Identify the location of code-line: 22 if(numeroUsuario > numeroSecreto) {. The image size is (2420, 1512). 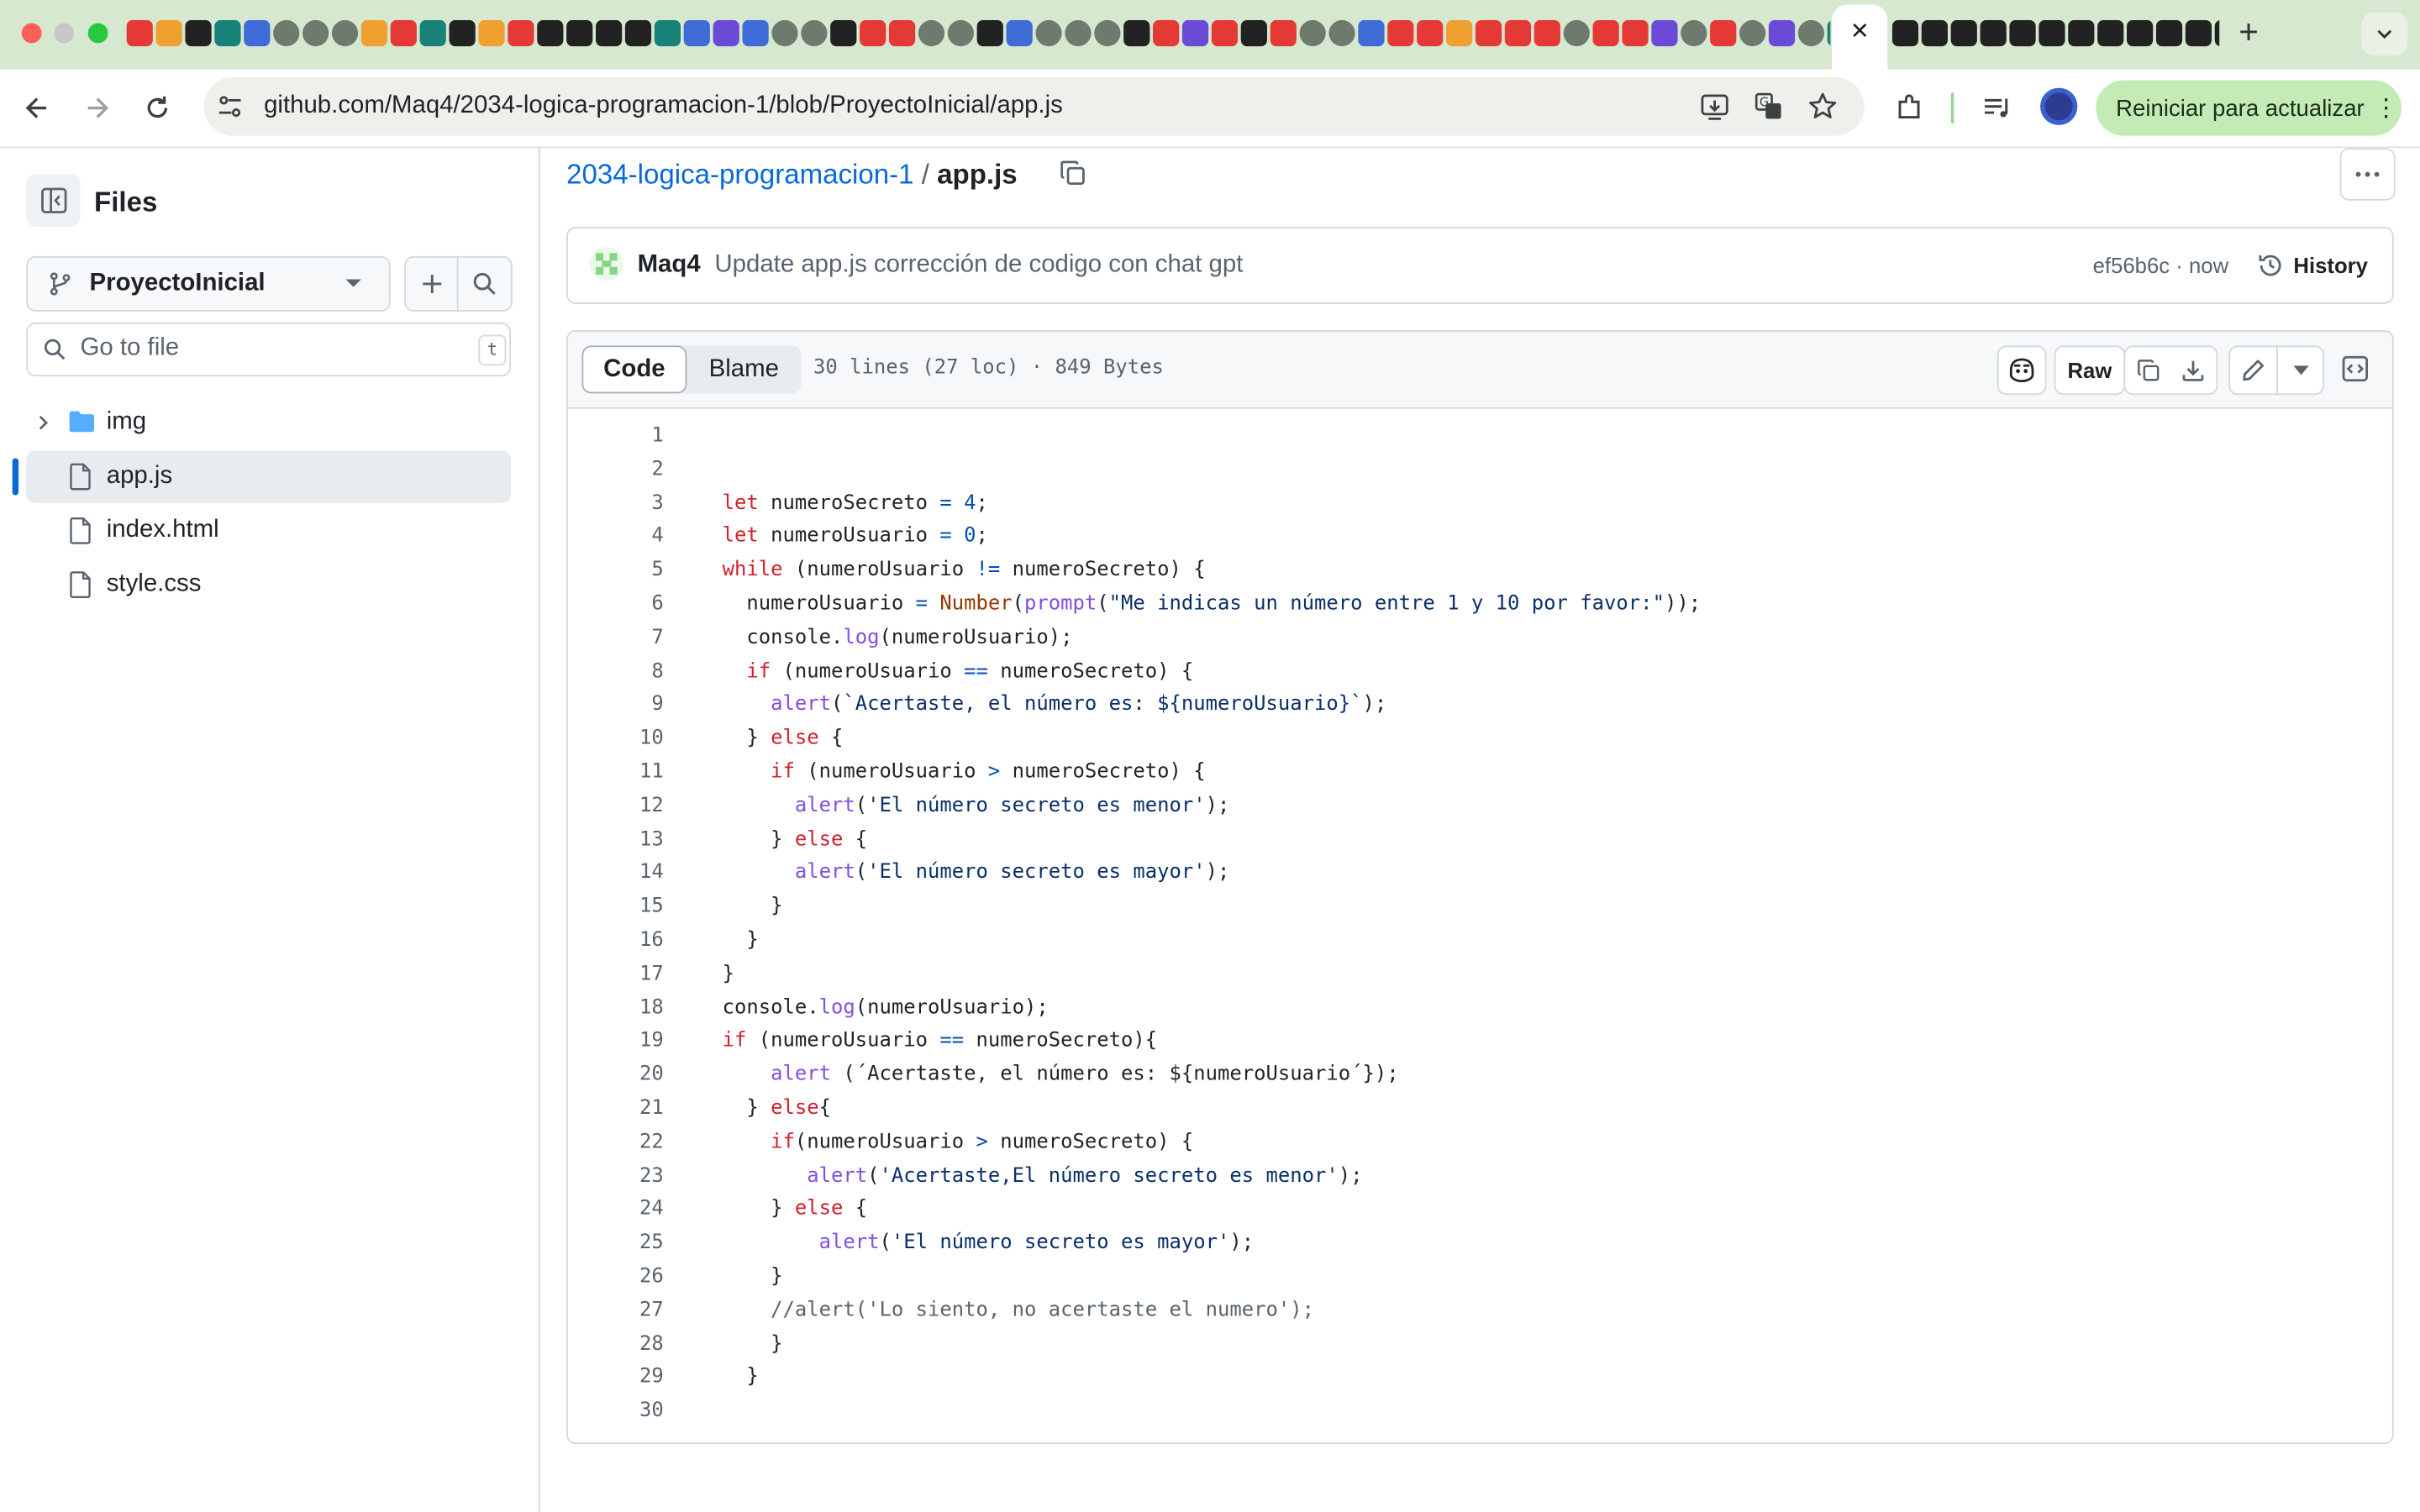
(1480, 1142).